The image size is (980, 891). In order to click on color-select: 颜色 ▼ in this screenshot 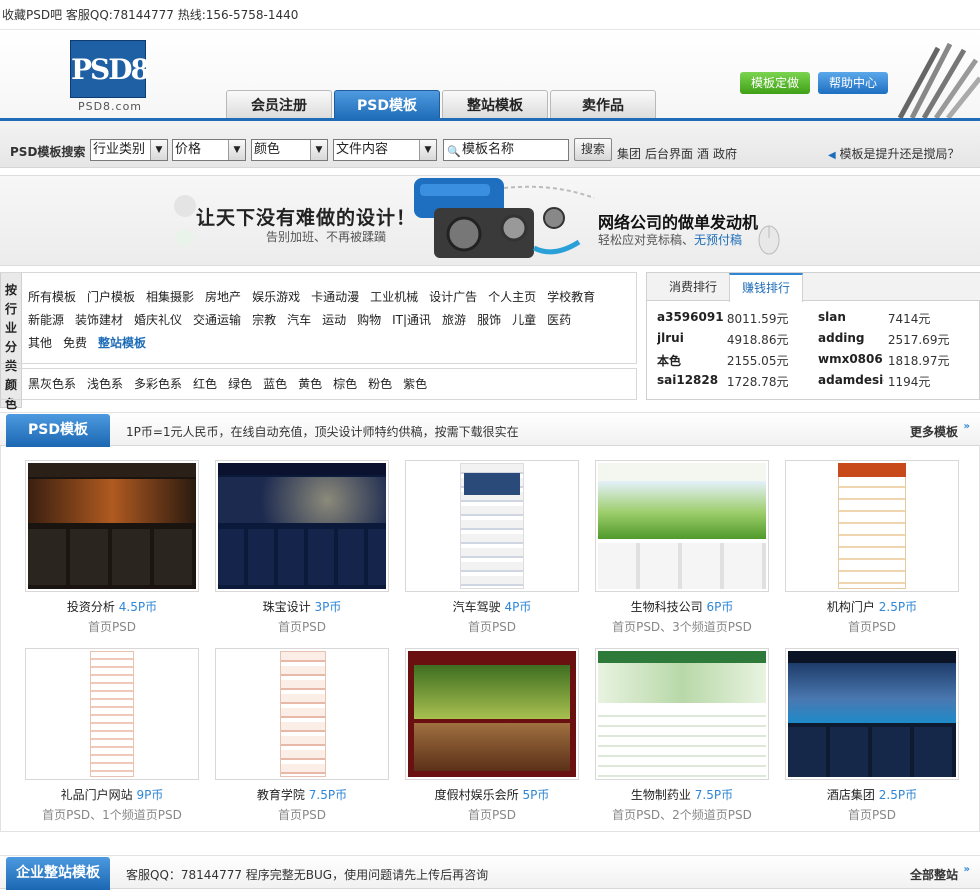, I will do `click(289, 150)`.